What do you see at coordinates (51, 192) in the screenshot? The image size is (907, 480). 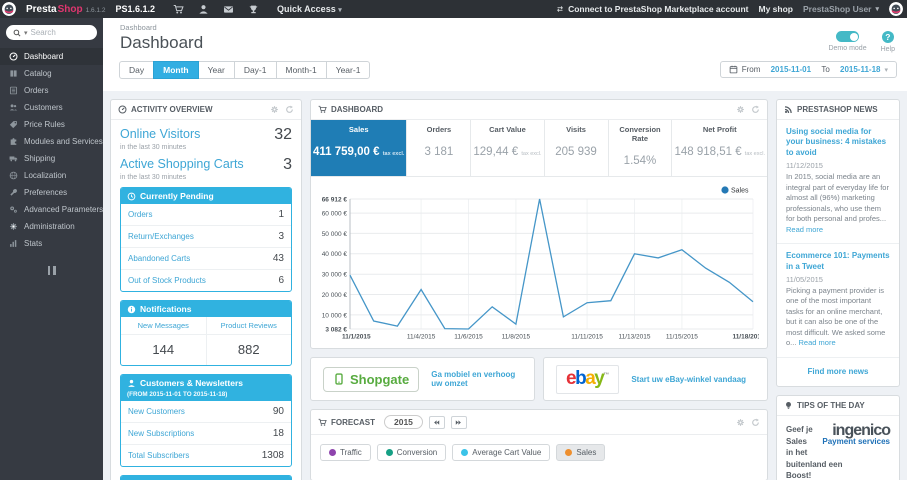 I see `sidebar-item-preferences: Preferences` at bounding box center [51, 192].